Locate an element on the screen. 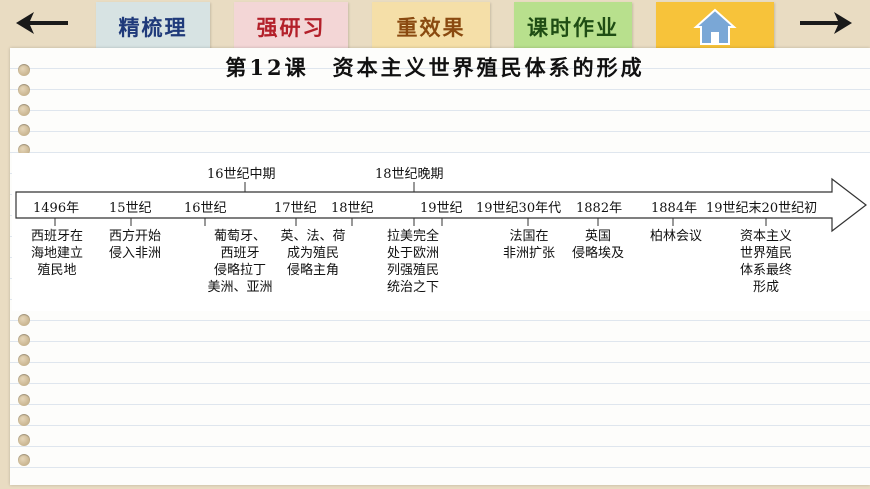 The image size is (870, 489). timeline-event: 拉美完全 处于欧洲 列强殖民 统治之下 is located at coordinates (412, 262).